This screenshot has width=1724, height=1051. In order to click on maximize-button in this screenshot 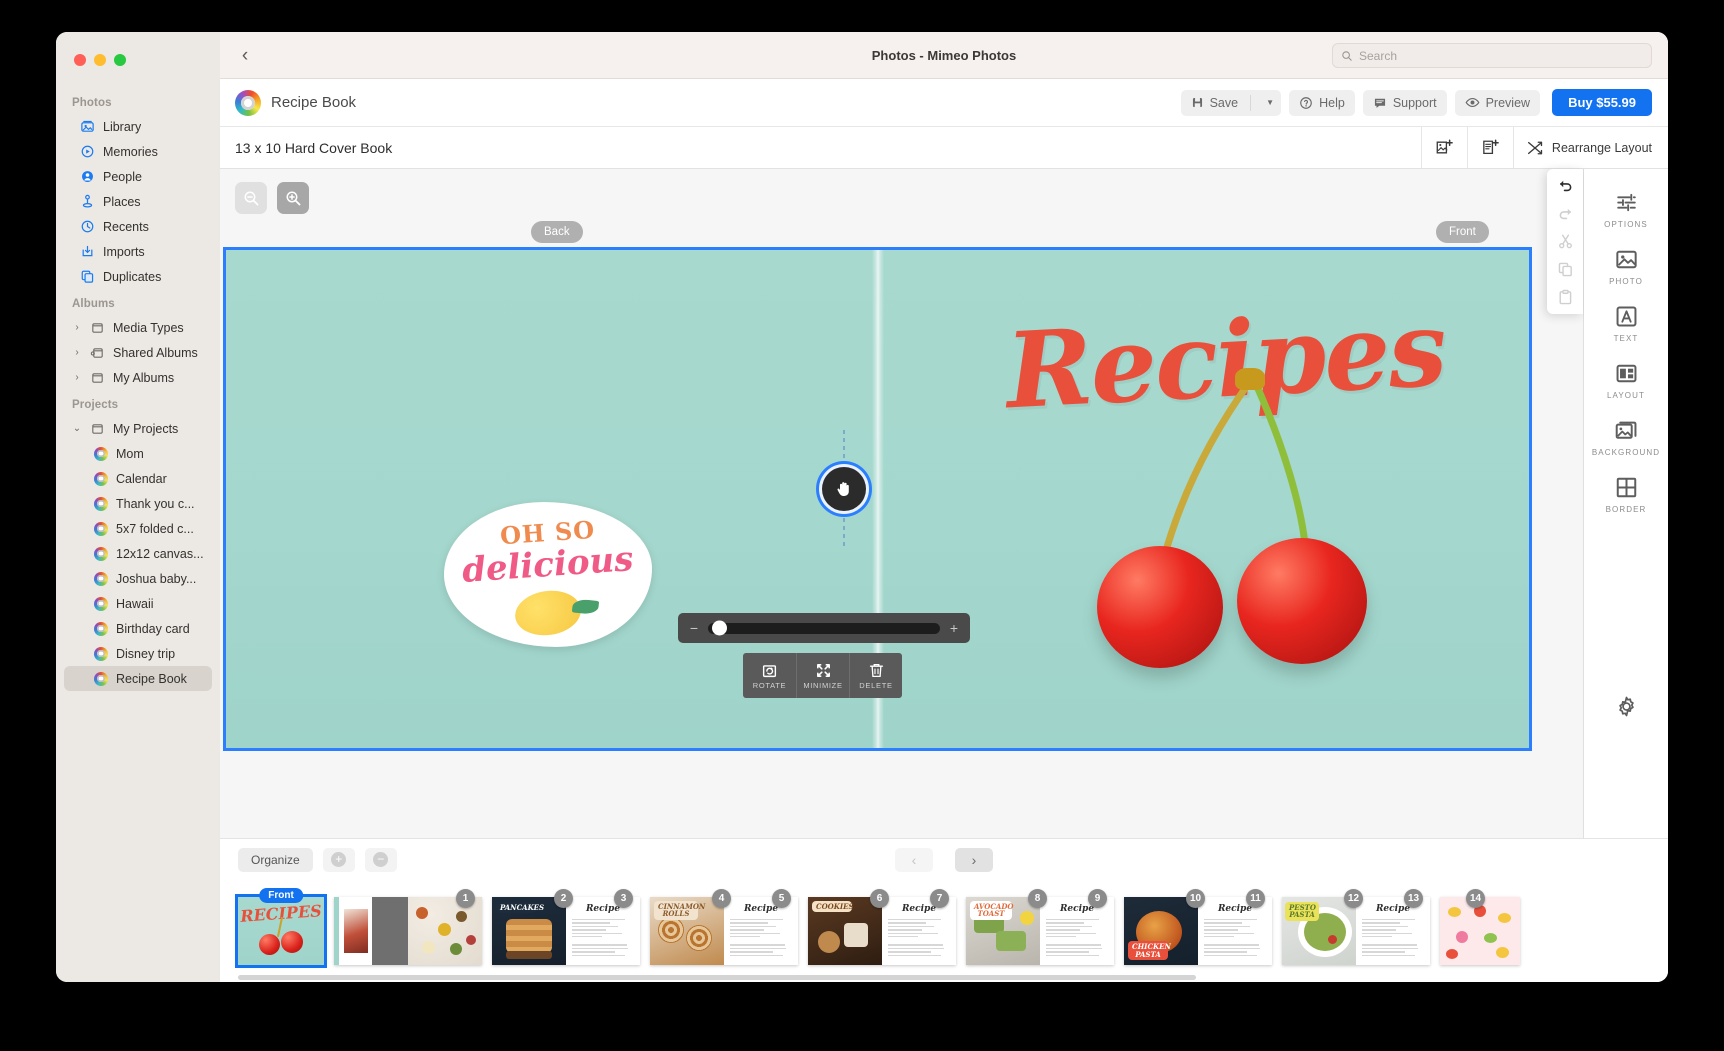, I will do `click(120, 60)`.